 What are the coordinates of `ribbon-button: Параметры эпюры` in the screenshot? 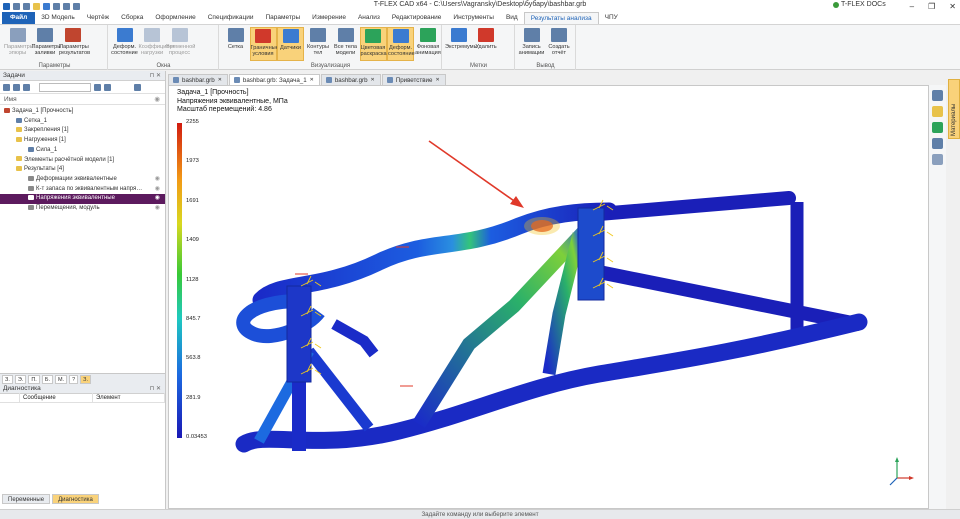 It's located at (19, 44).